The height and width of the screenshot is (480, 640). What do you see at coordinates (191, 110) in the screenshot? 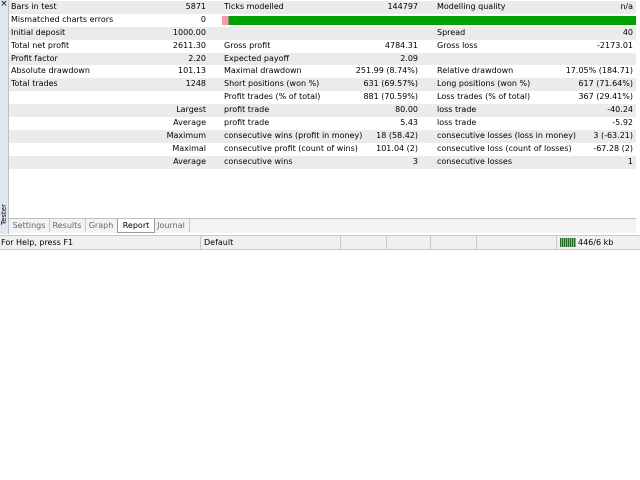
I see `row-value: Largest` at bounding box center [191, 110].